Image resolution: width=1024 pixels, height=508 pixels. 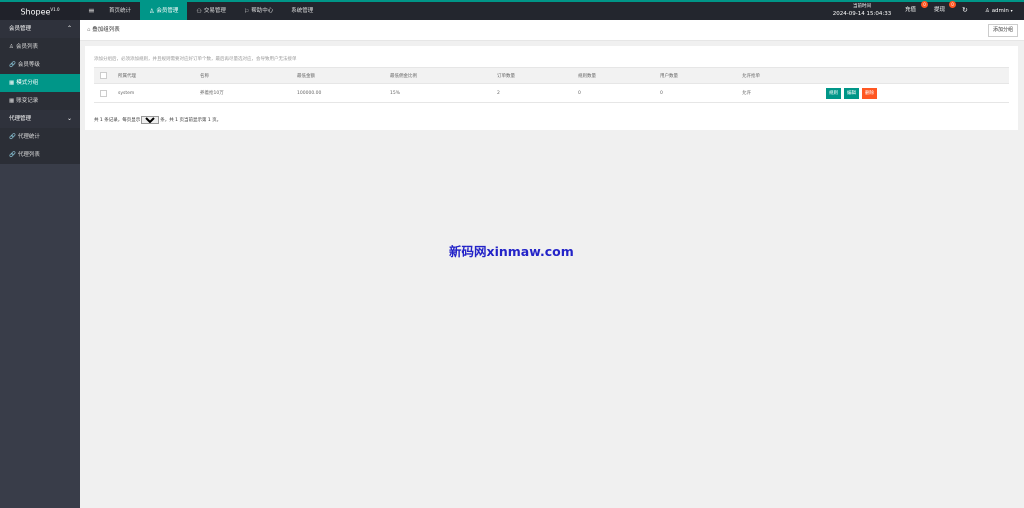 What do you see at coordinates (917, 75) in the screenshot?
I see `col-actions` at bounding box center [917, 75].